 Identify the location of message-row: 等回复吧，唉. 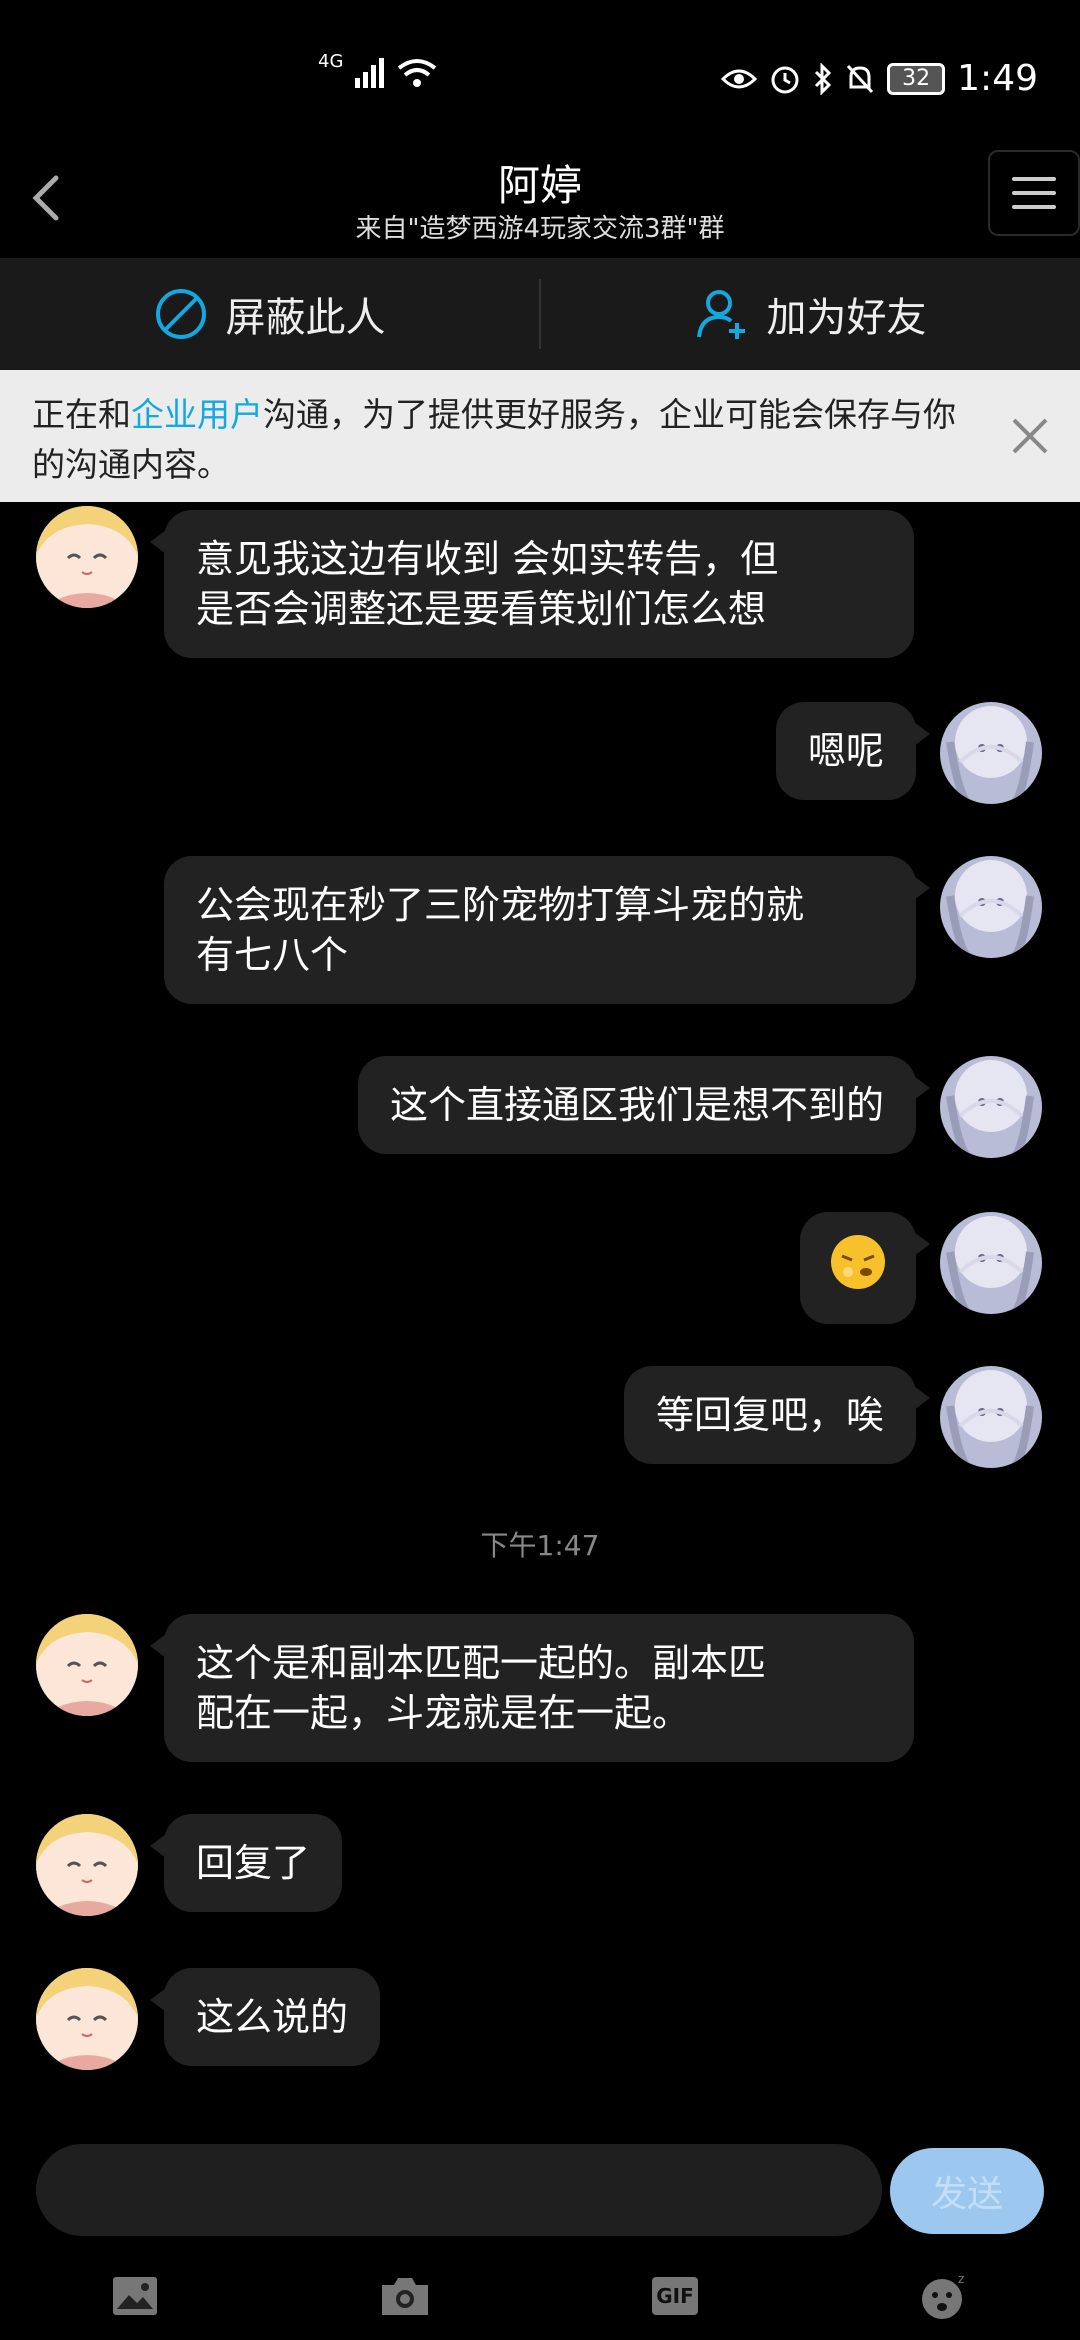
(540, 1421).